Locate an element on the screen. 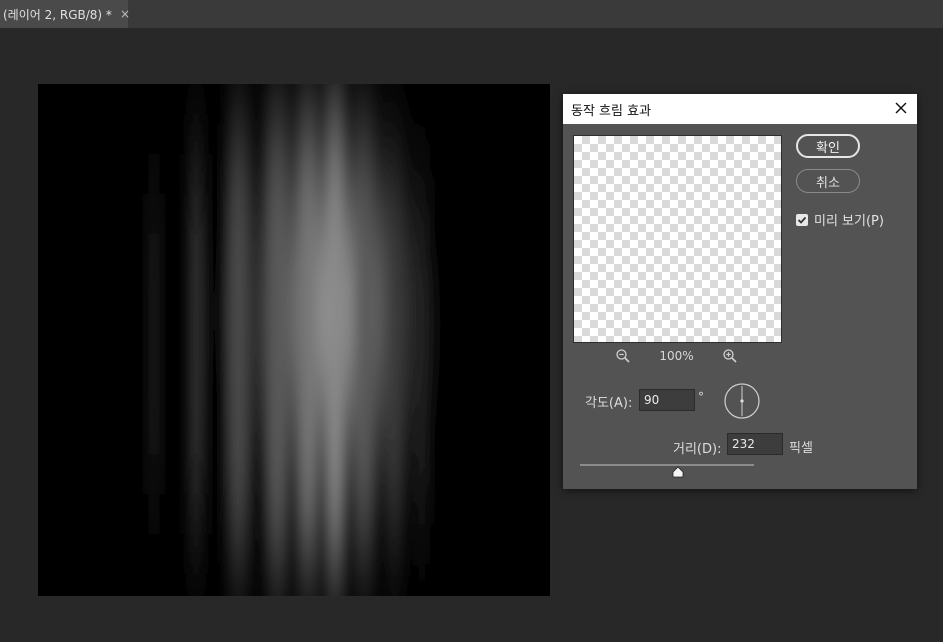  slider-thumb-icon is located at coordinates (678, 472).